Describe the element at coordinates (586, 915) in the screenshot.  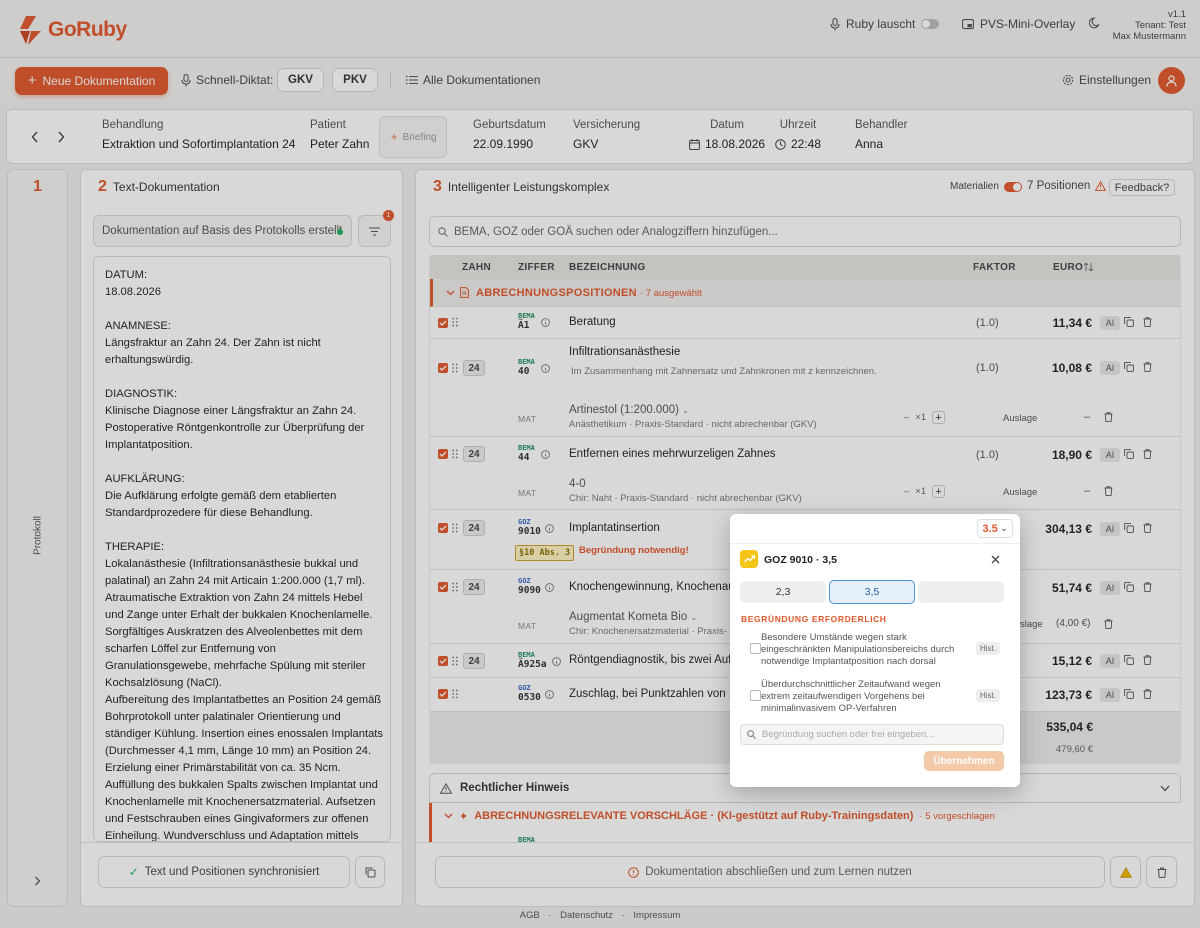
I see `footer-privacy-link: Datenschutz` at that location.